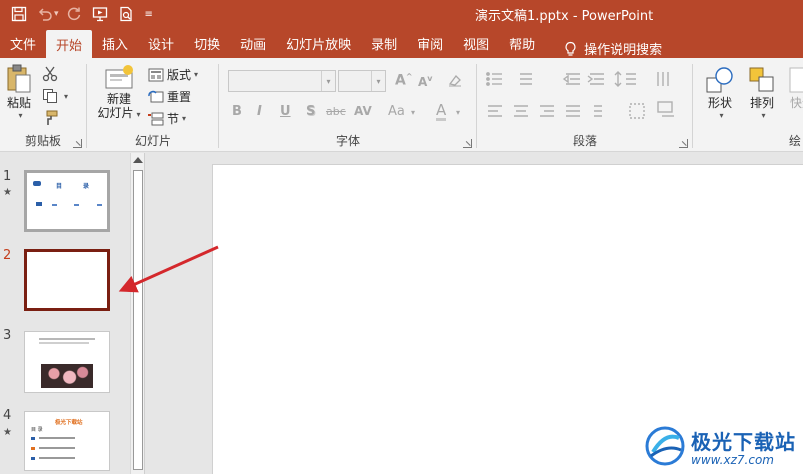  I want to click on window-title: 演示文稿1.pptx - PowerPoint, so click(564, 16).